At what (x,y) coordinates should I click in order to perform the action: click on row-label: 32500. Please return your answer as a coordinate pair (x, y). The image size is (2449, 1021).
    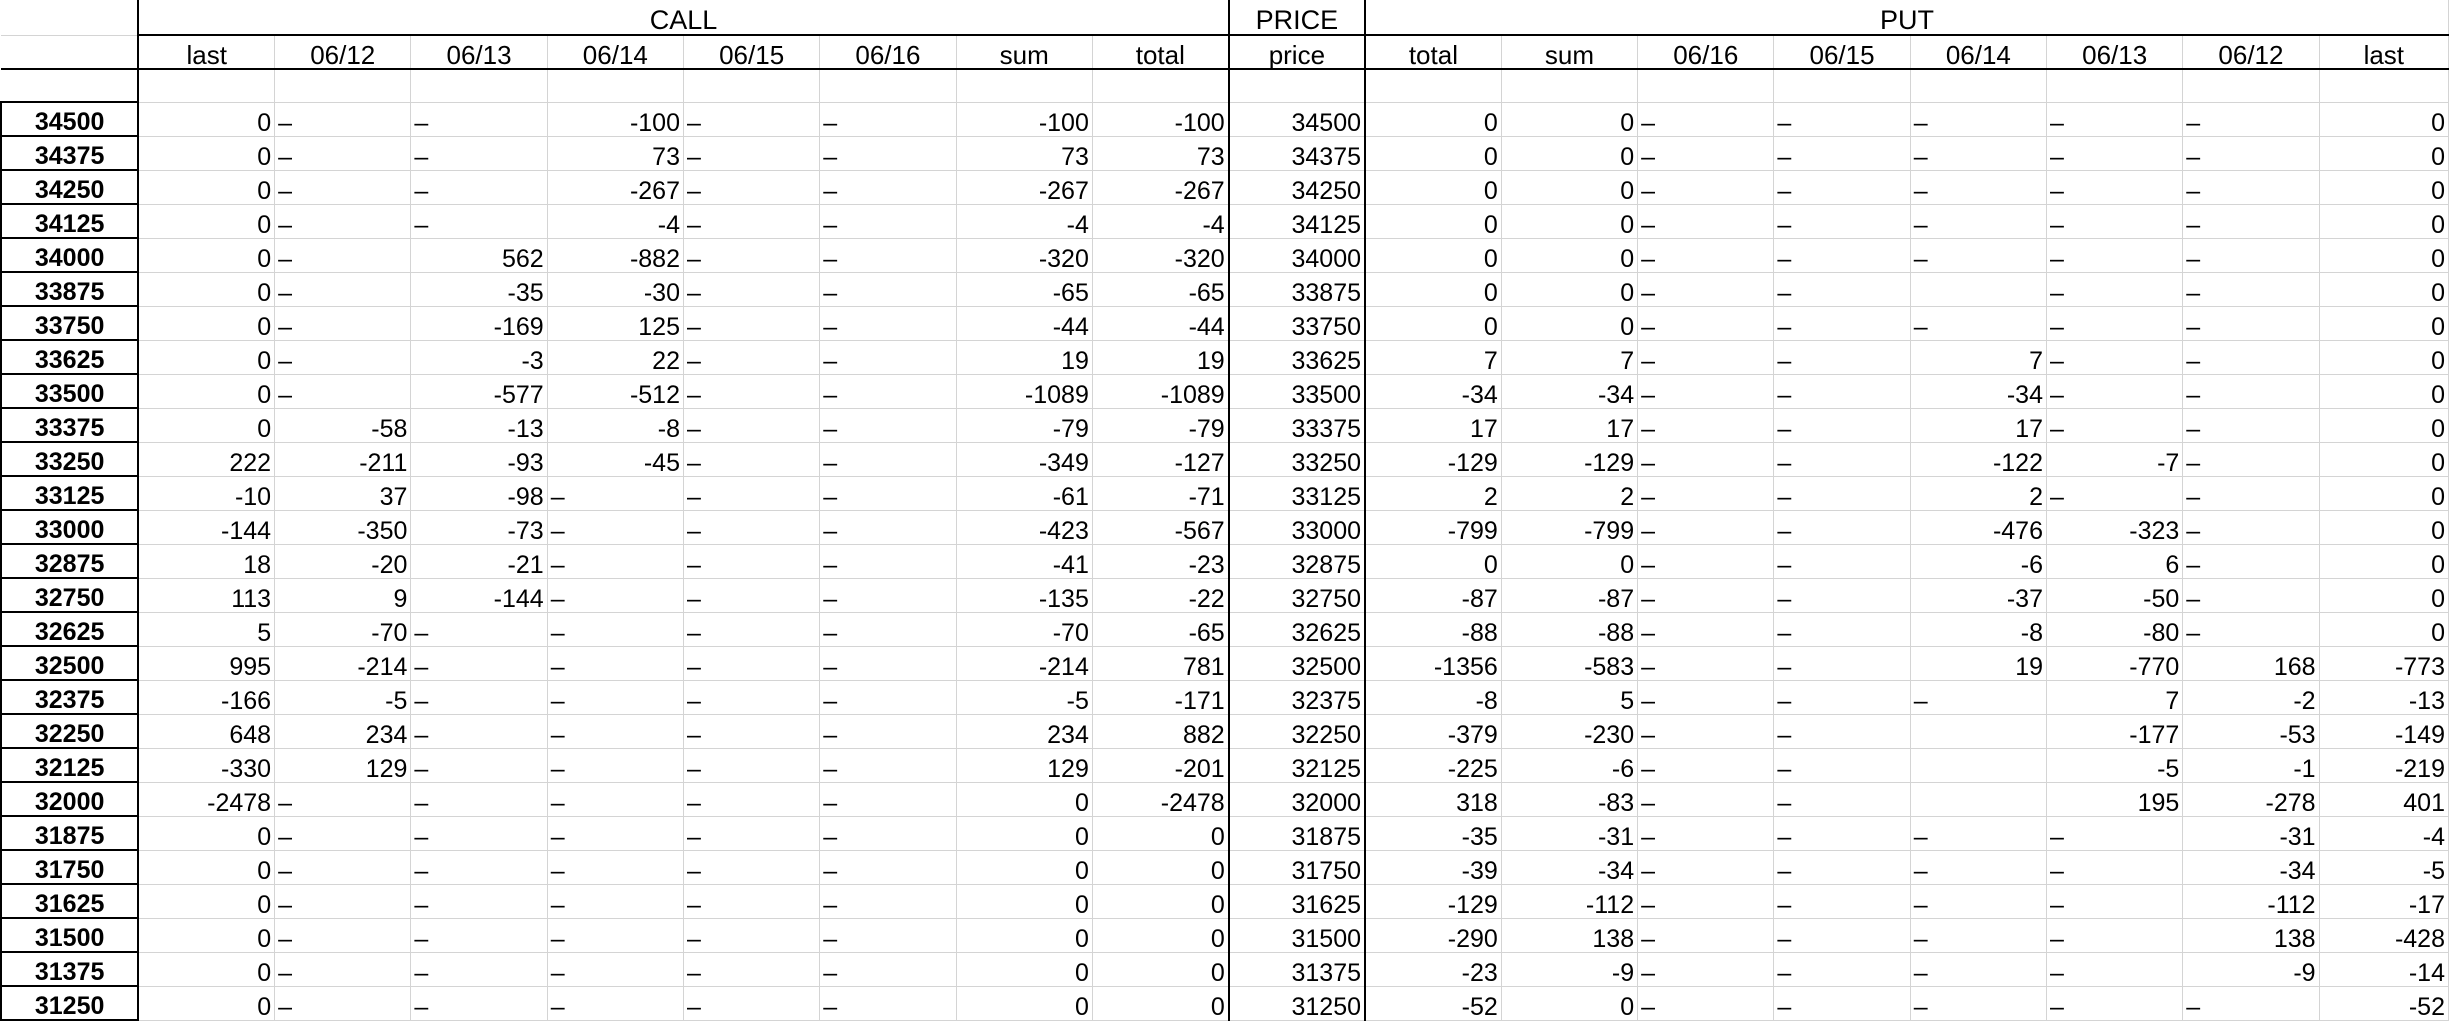
    Looking at the image, I should click on (70, 663).